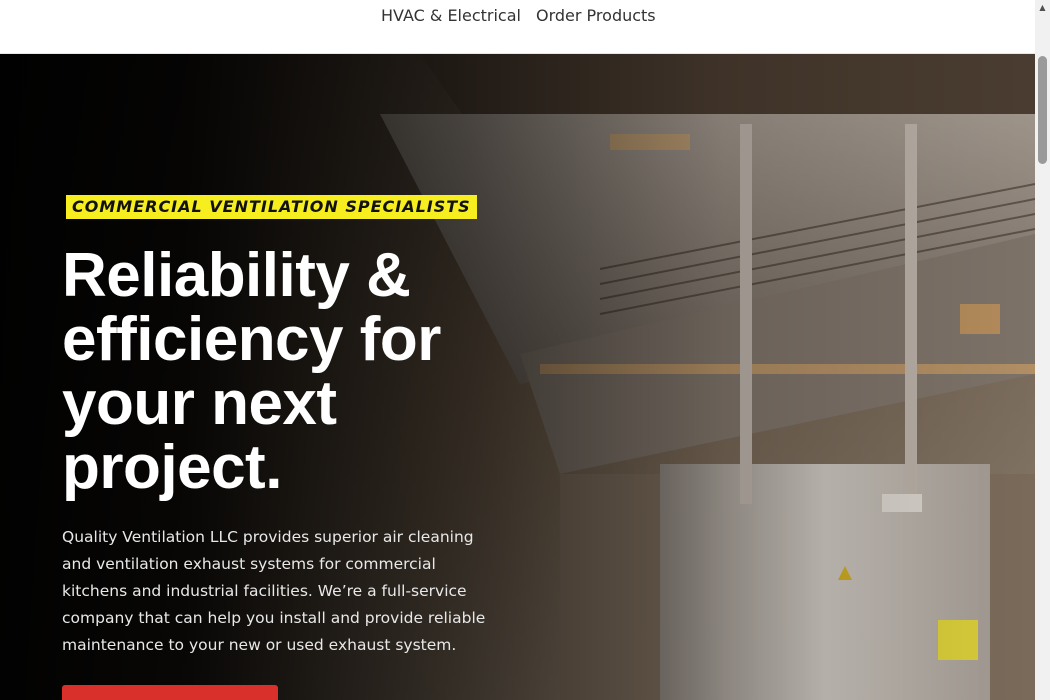 The height and width of the screenshot is (700, 1050). I want to click on scrollbar-thumb, so click(1042, 110).